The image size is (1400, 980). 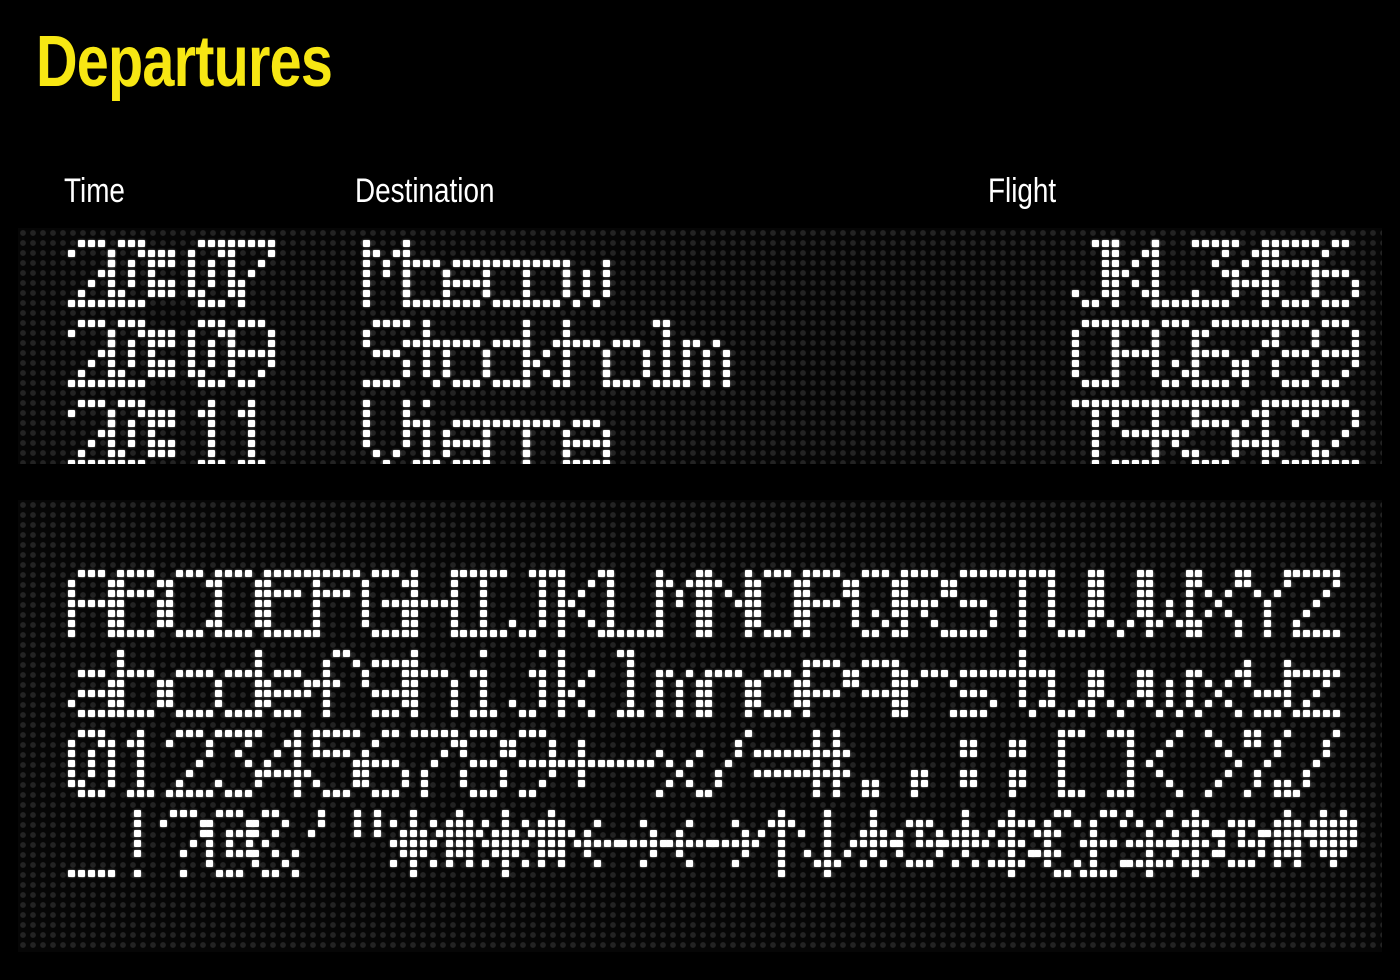 What do you see at coordinates (778, 765) in the screenshot?
I see `led-char-=` at bounding box center [778, 765].